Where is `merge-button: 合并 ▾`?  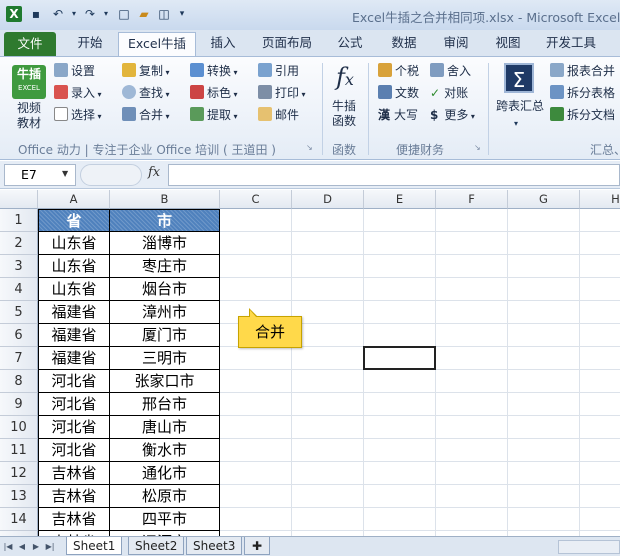 merge-button: 合并 ▾ is located at coordinates (146, 115).